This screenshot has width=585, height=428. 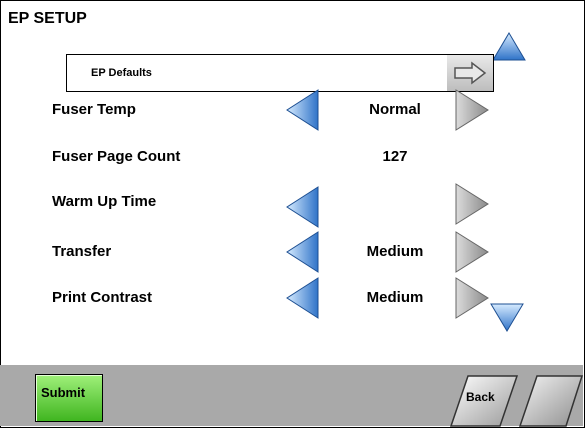 What do you see at coordinates (303, 207) in the screenshot?
I see `warm-up-time-decrease-arrow-icon` at bounding box center [303, 207].